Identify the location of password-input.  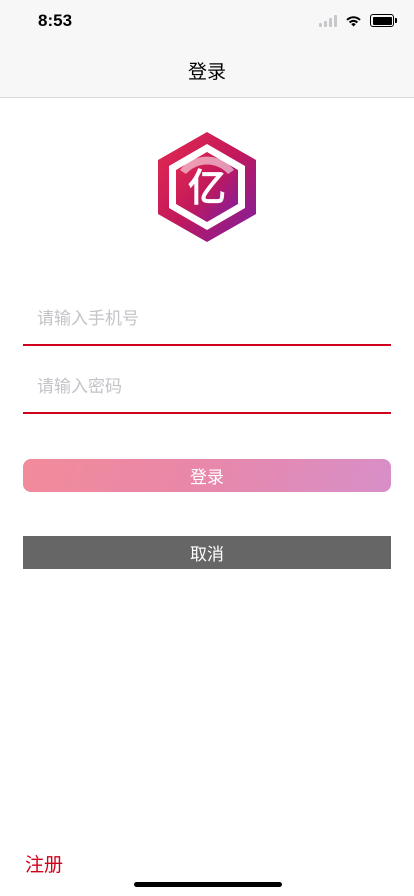
(207, 387).